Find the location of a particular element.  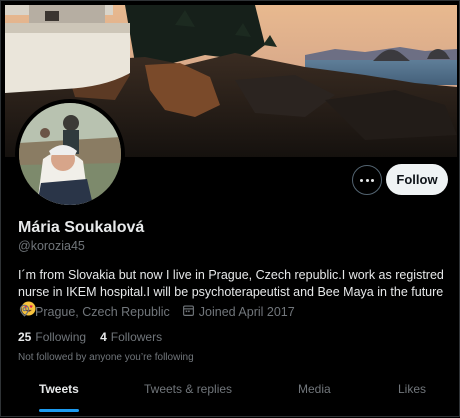

profile-location: Prague, Czech Republic is located at coordinates (94, 312).